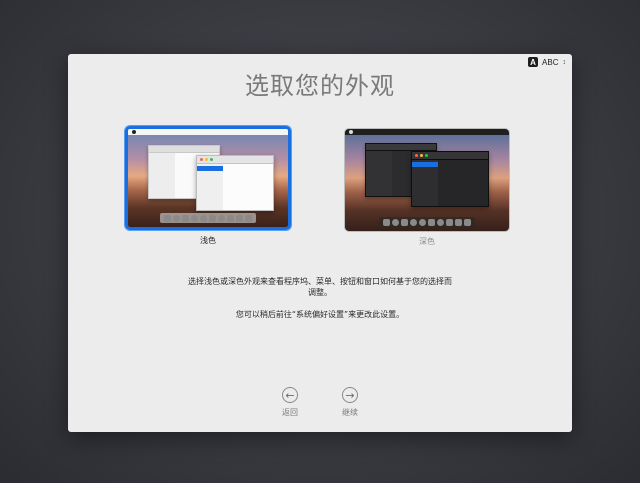  Describe the element at coordinates (208, 240) in the screenshot. I see `option-label-light: 浅色` at that location.